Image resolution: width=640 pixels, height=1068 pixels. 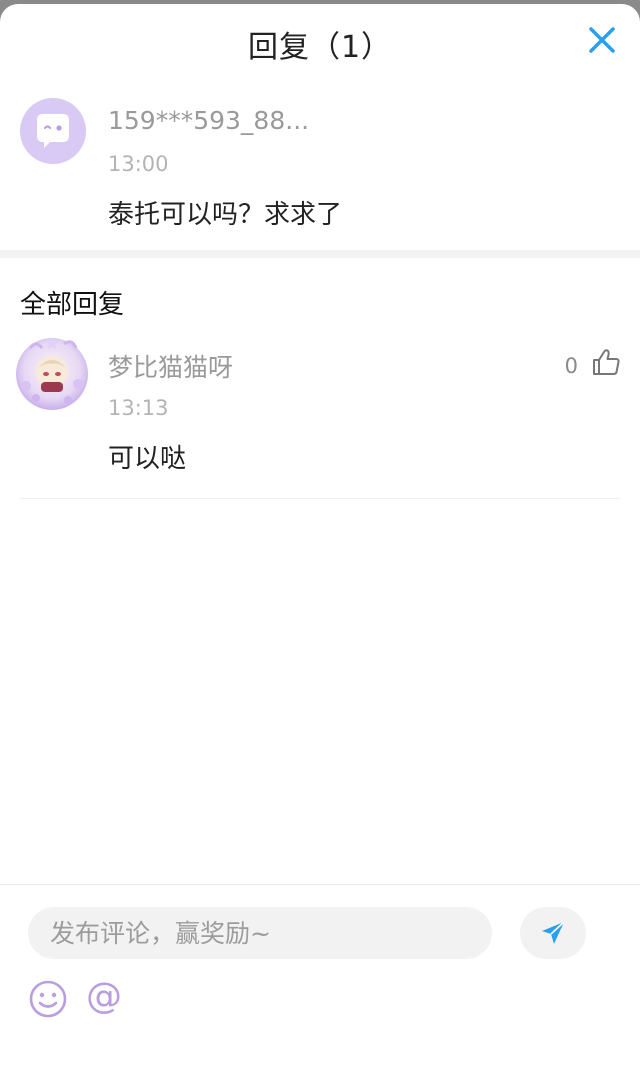 I want to click on reply-timestamp: 13:13, so click(x=138, y=408).